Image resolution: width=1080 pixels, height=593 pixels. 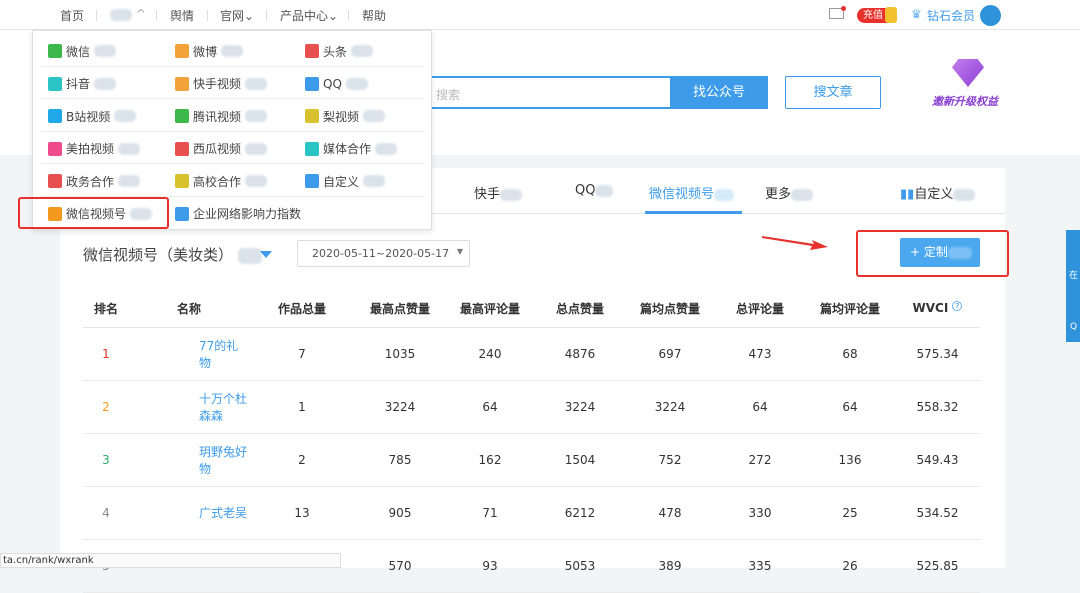 What do you see at coordinates (106, 513) in the screenshot?
I see `table-cell: 4` at bounding box center [106, 513].